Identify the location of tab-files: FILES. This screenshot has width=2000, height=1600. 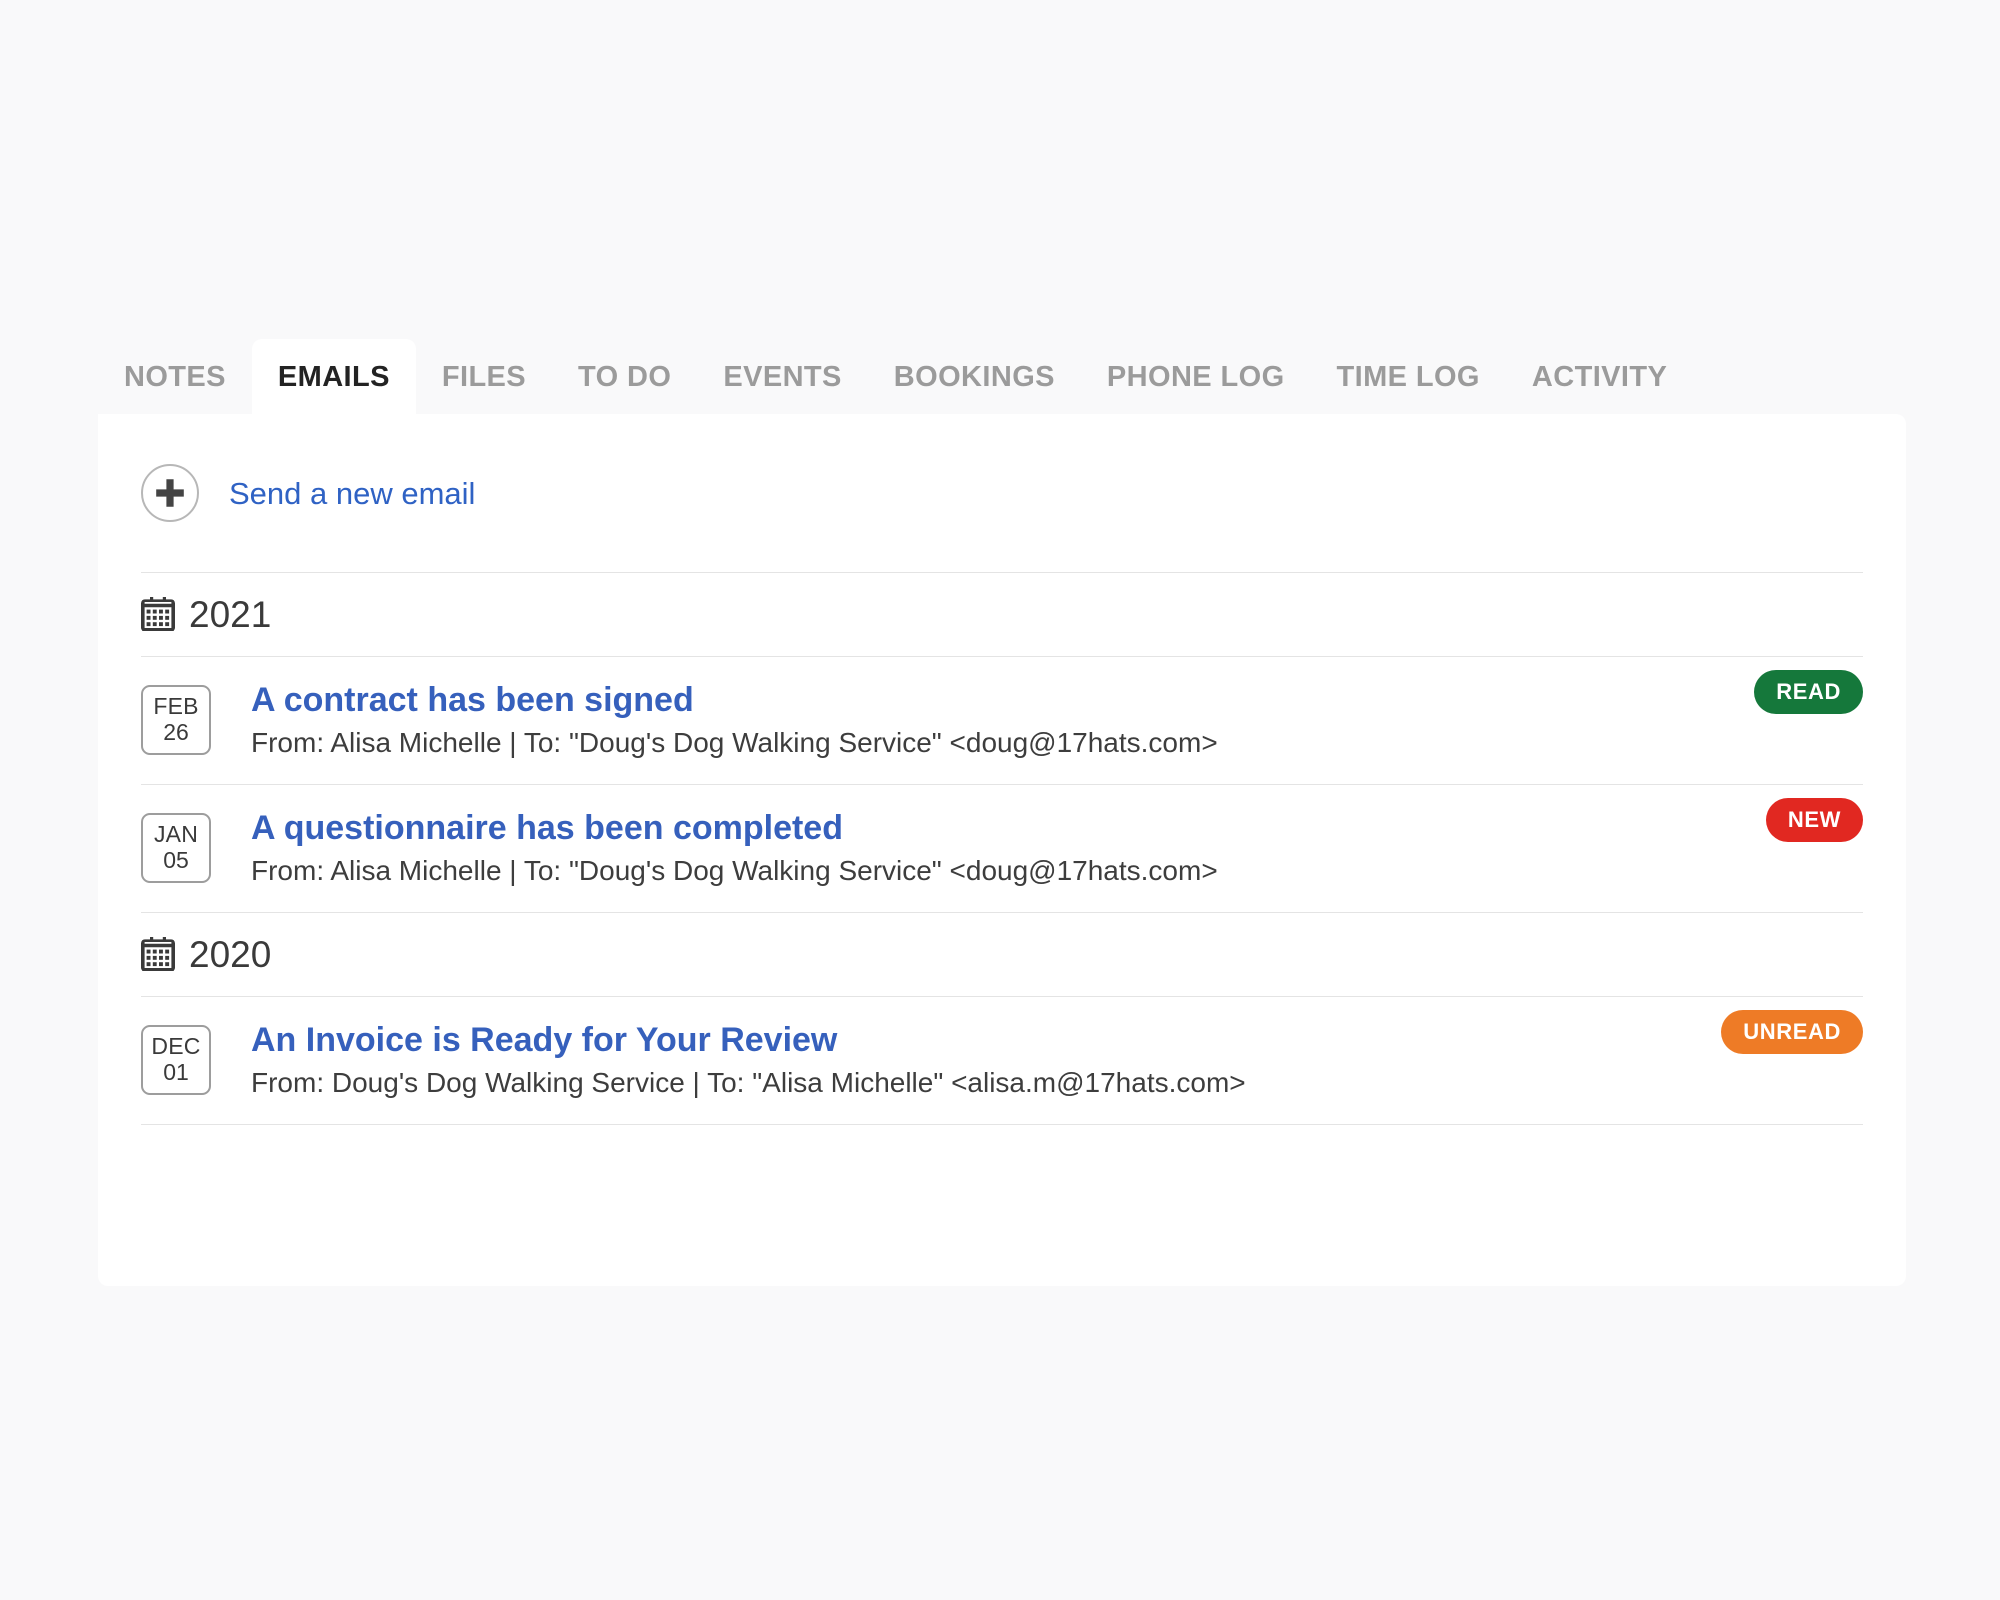
(484, 378).